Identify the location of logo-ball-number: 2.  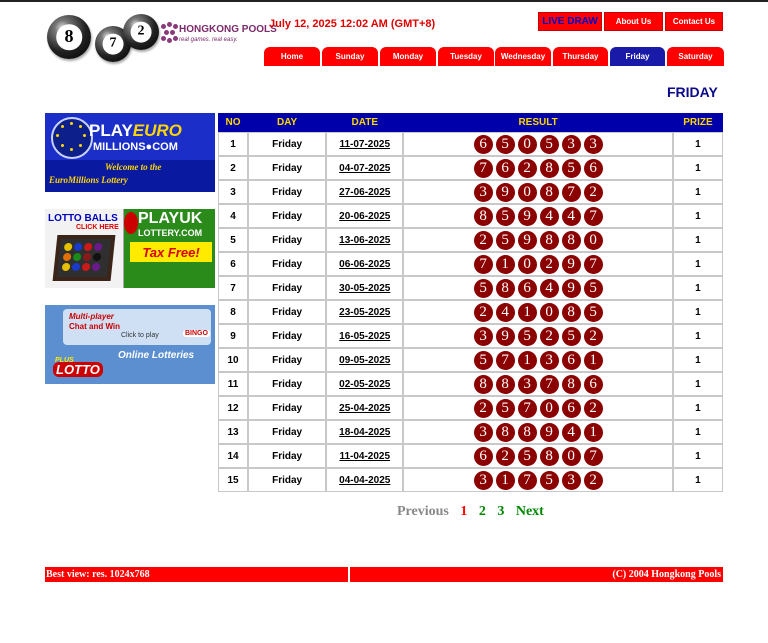
(141, 32).